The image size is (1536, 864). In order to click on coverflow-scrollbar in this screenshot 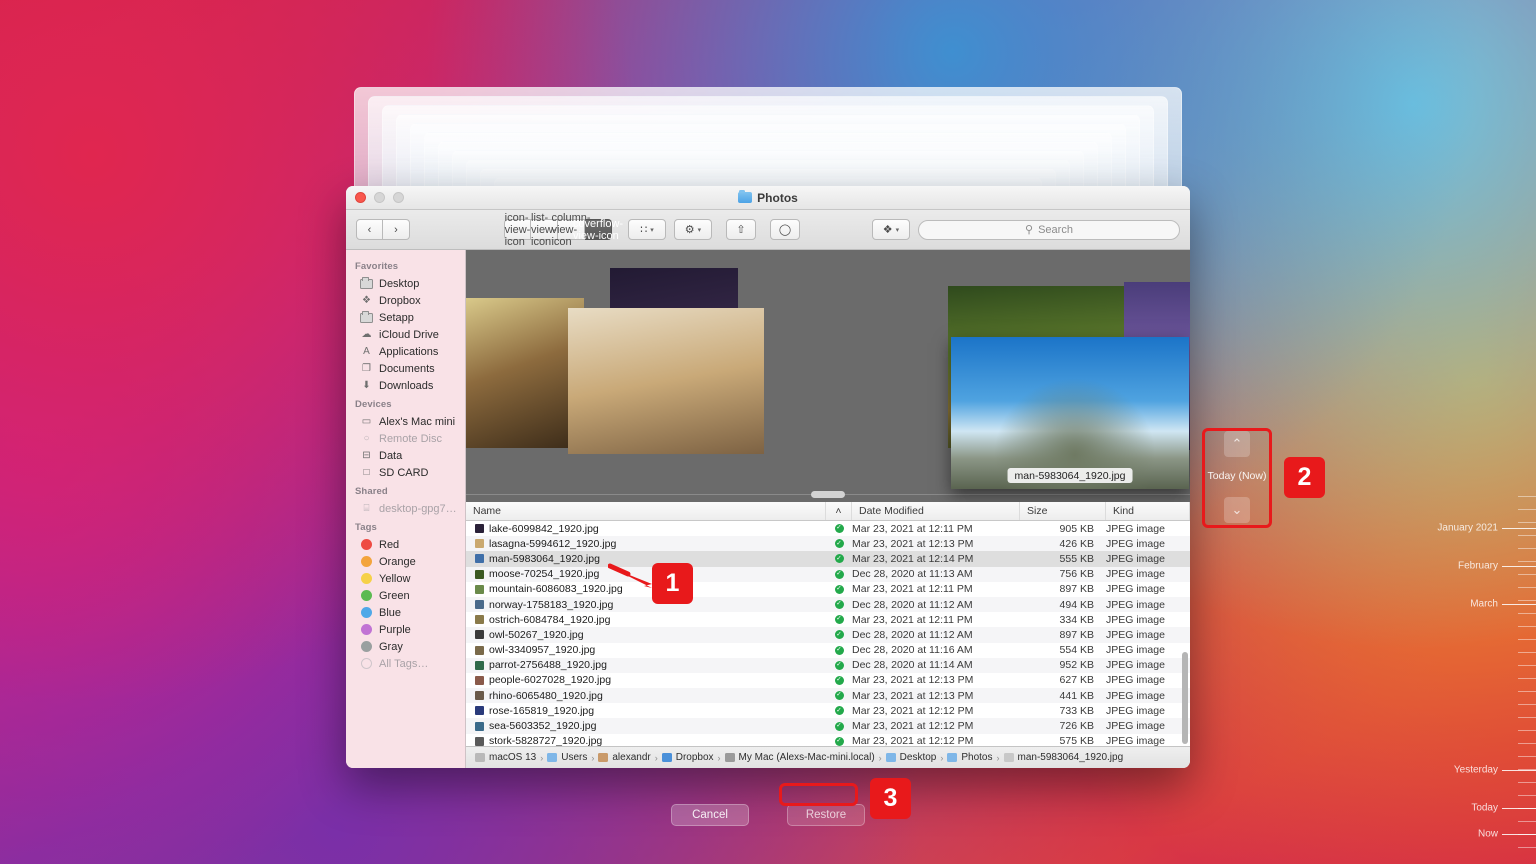, I will do `click(828, 494)`.